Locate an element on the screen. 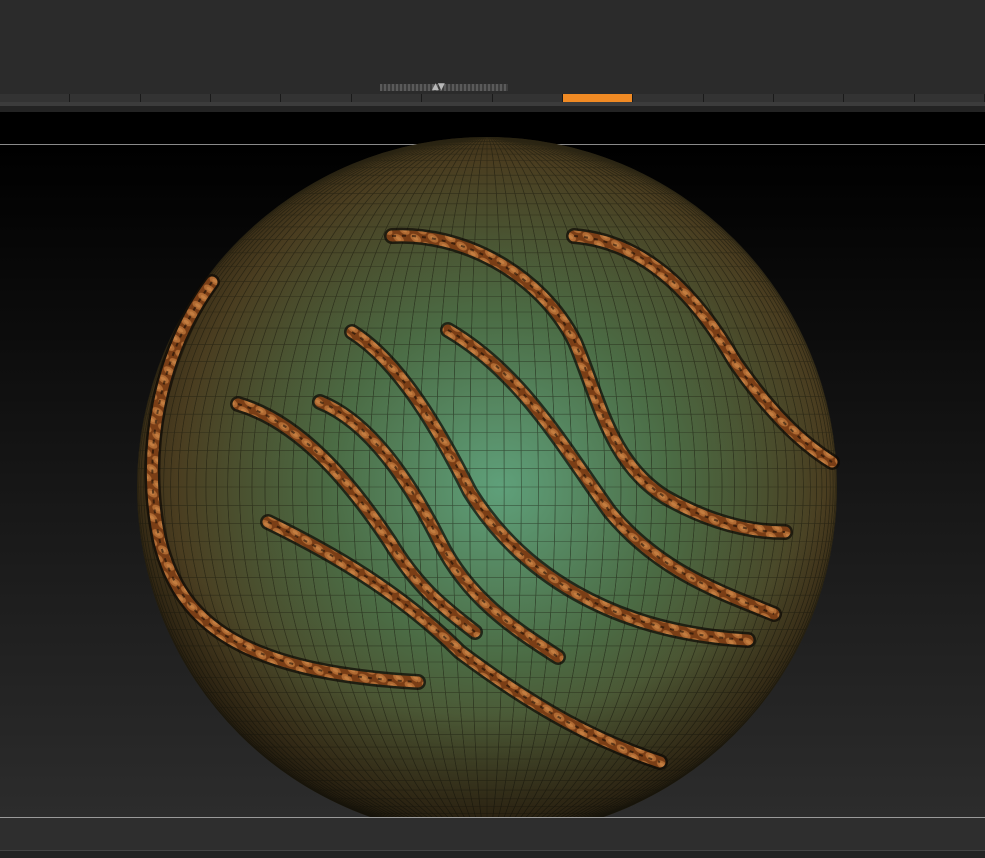 This screenshot has height=858, width=985. tab-strip is located at coordinates (492, 98).